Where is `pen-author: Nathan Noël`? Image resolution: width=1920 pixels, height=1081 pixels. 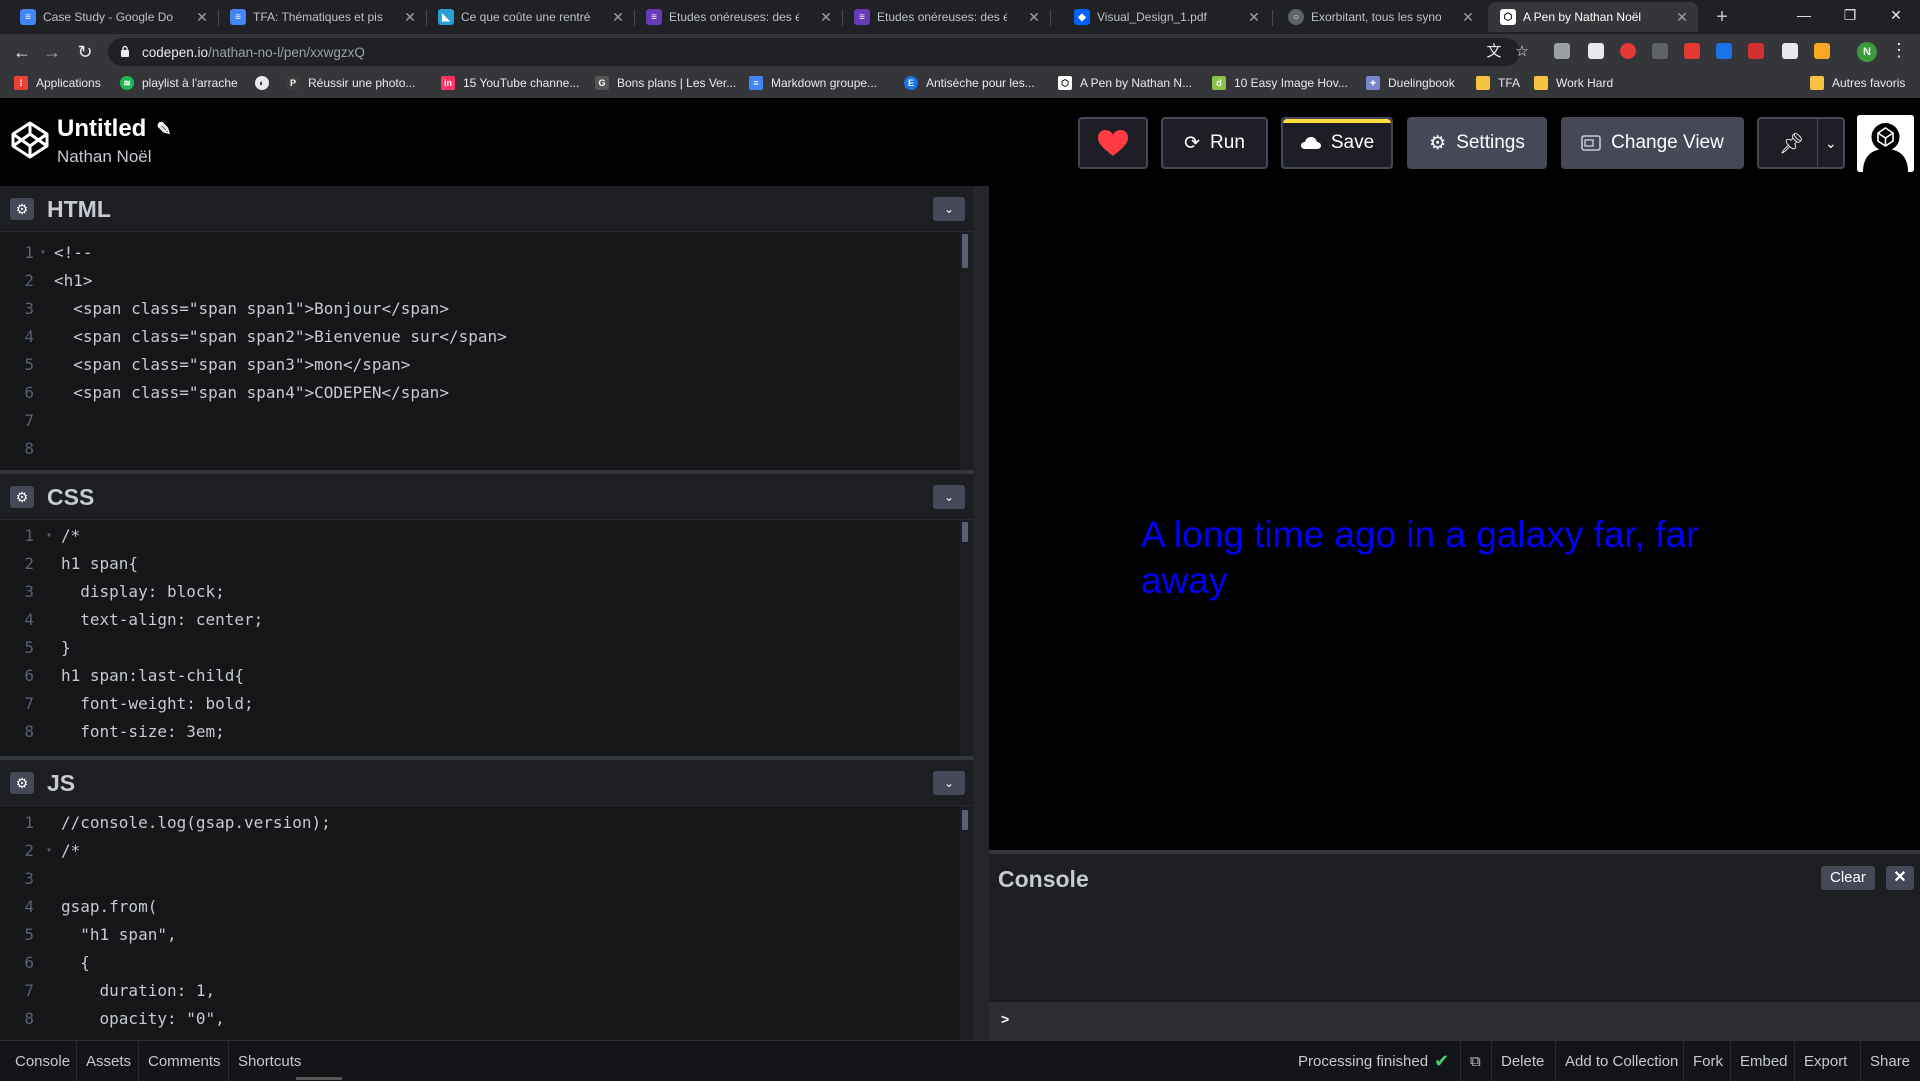
pen-author: Nathan Noël is located at coordinates (104, 157).